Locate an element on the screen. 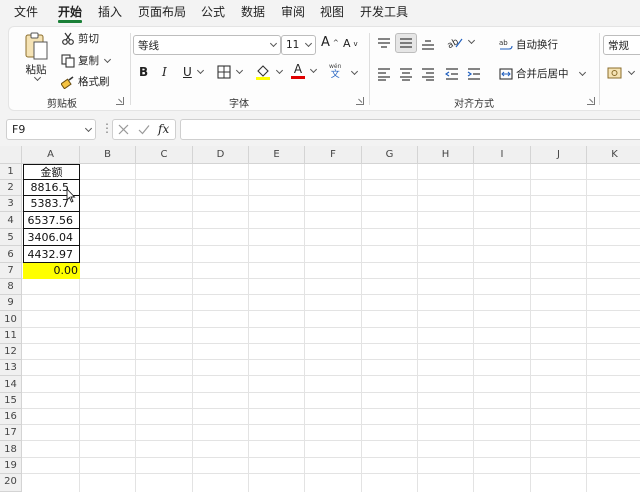 Image resolution: width=640 pixels, height=492 pixels. row-header: 12 is located at coordinates (11, 352).